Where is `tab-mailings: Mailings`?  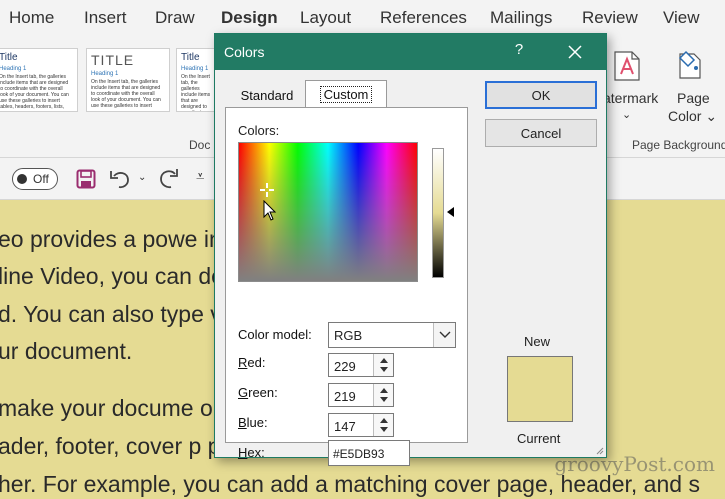 tab-mailings: Mailings is located at coordinates (521, 18).